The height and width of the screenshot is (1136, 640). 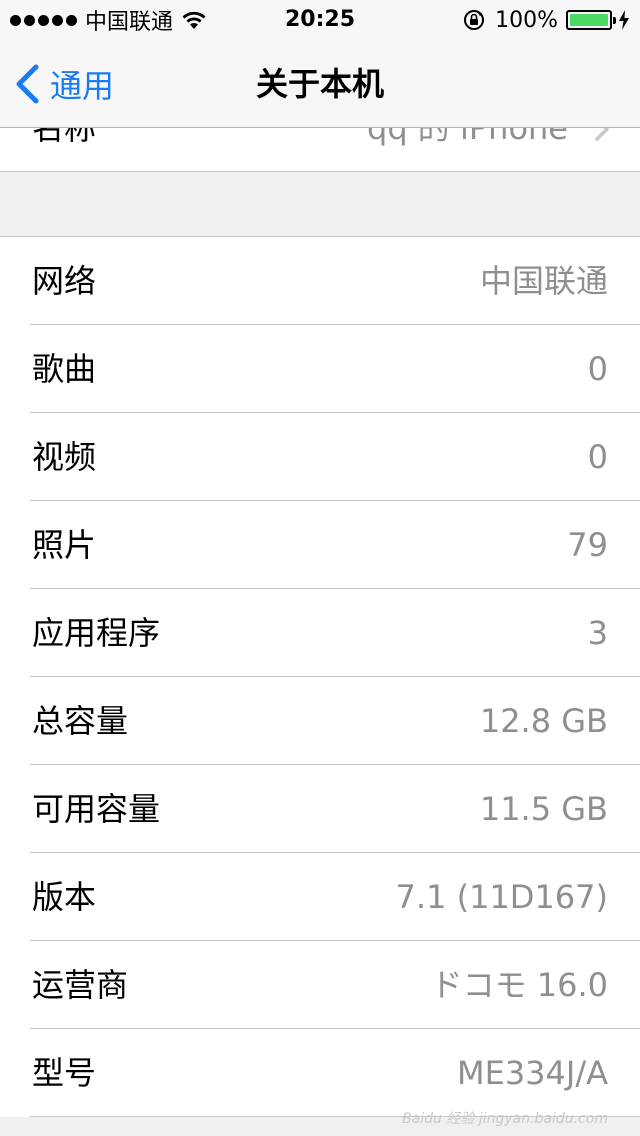 I want to click on charging-bolt-icon, so click(x=624, y=20).